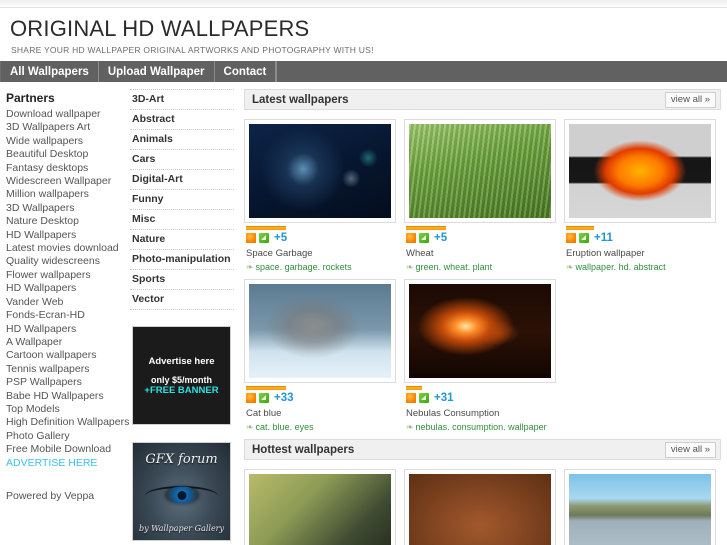 The width and height of the screenshot is (727, 545). What do you see at coordinates (64, 463) in the screenshot?
I see `partner-link: ADVERTISE HERE` at bounding box center [64, 463].